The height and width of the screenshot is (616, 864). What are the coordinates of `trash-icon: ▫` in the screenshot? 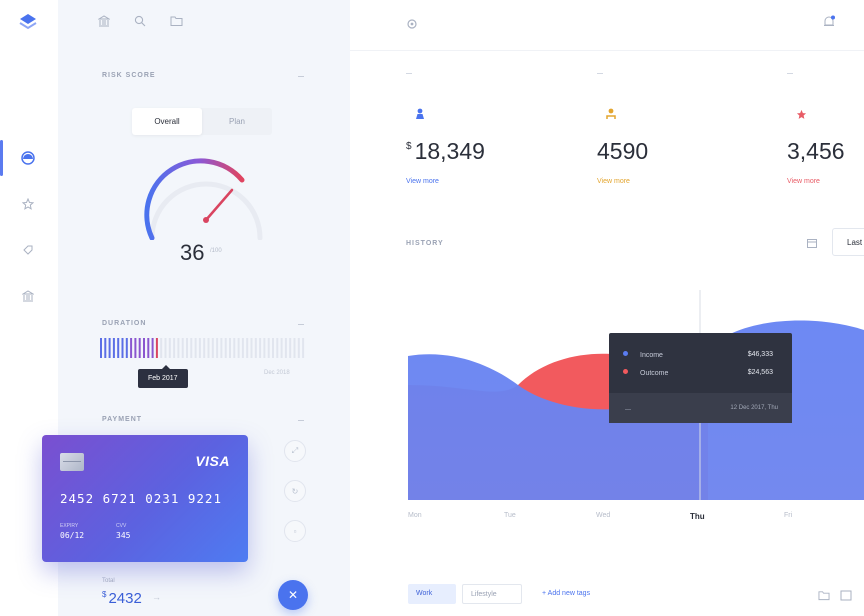 It's located at (295, 531).